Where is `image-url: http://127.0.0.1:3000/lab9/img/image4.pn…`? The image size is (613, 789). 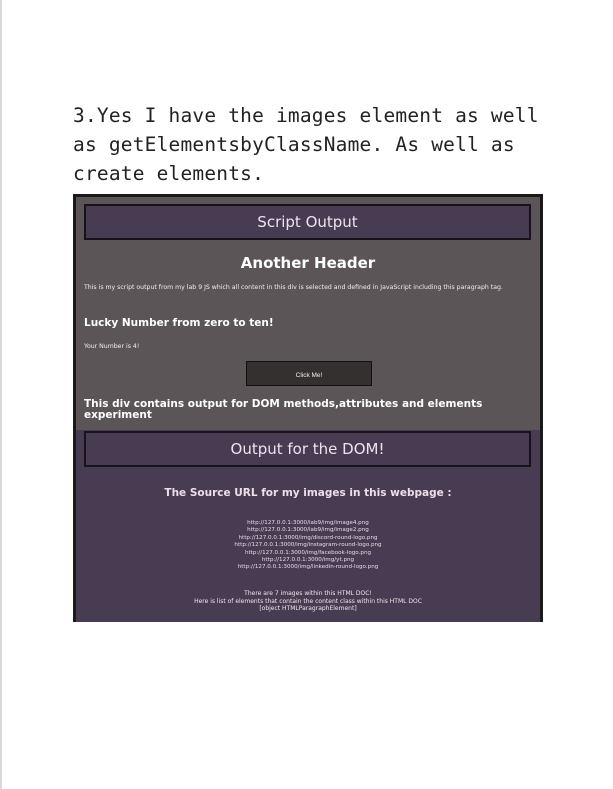
image-url: http://127.0.0.1:3000/lab9/img/image4.pn… is located at coordinates (308, 523).